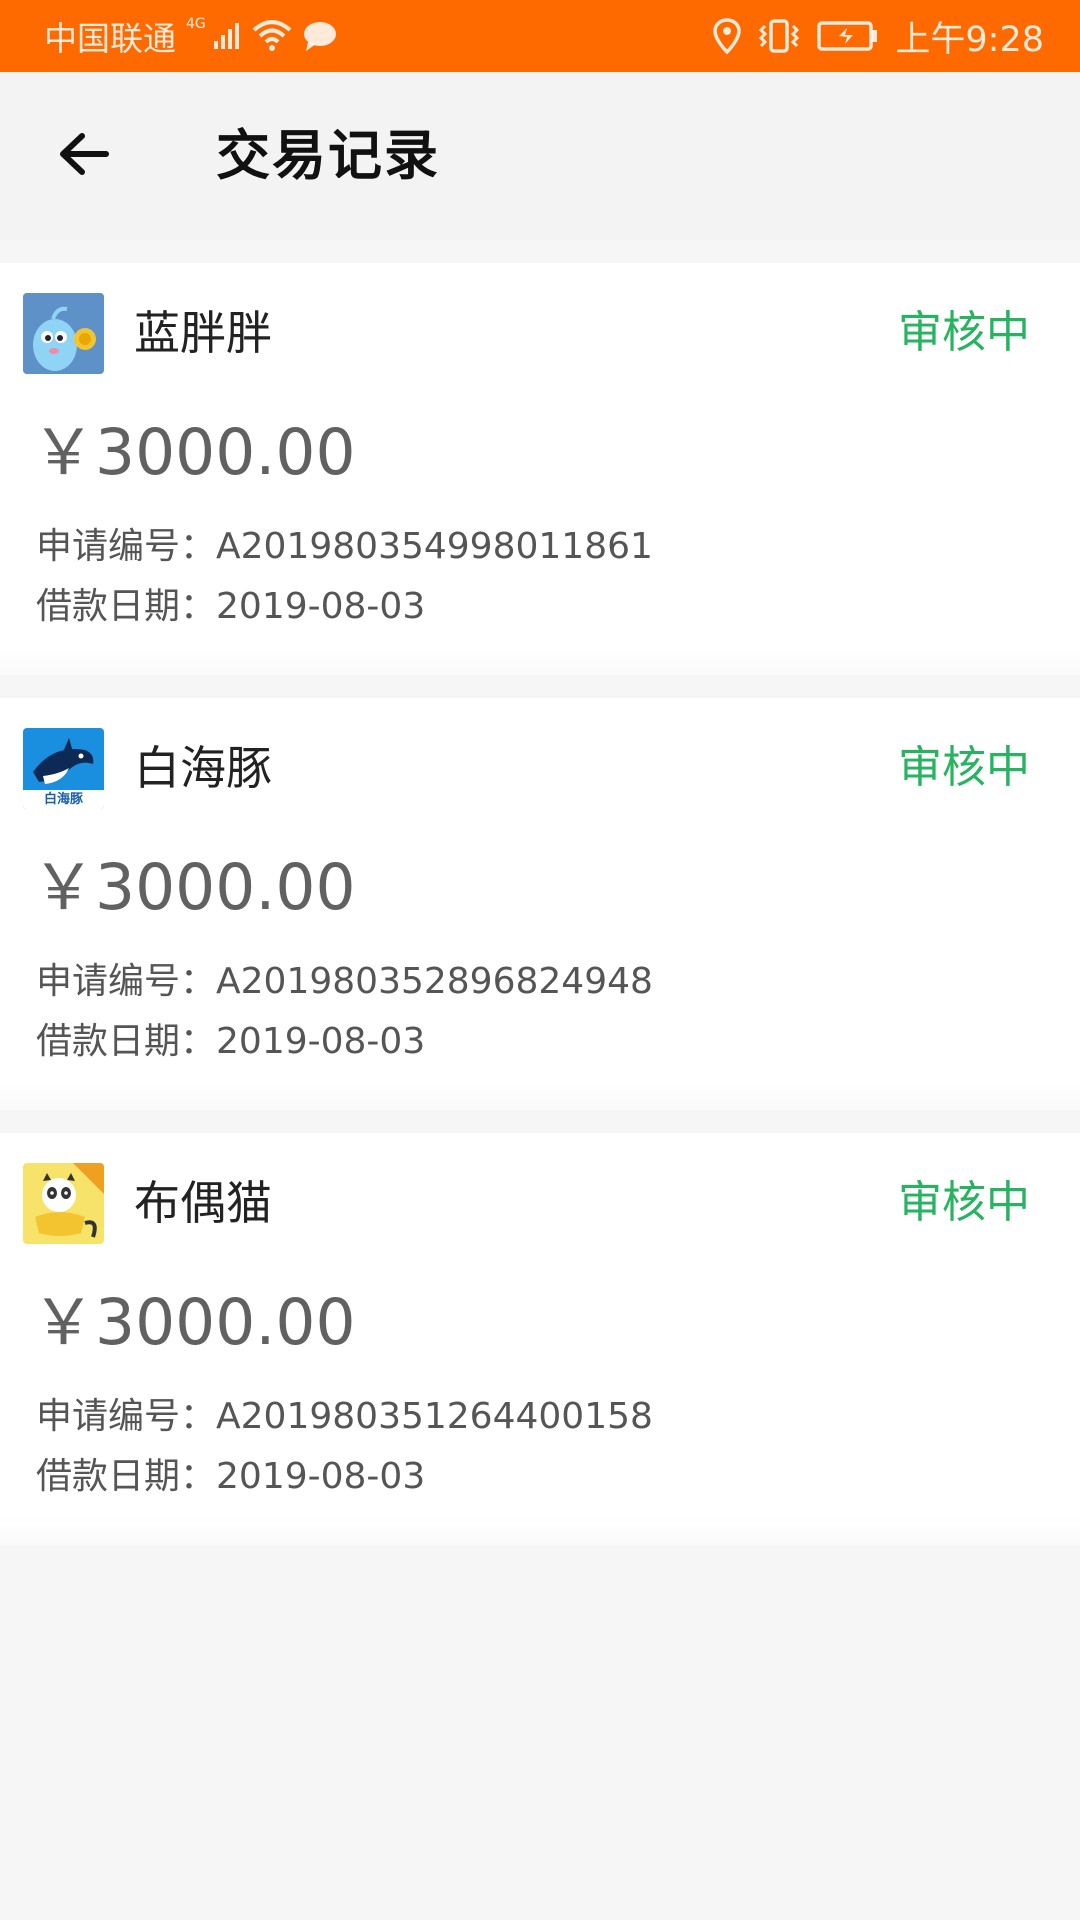  Describe the element at coordinates (63, 768) in the screenshot. I see `dolphin-logo-icon: 白海豚` at that location.